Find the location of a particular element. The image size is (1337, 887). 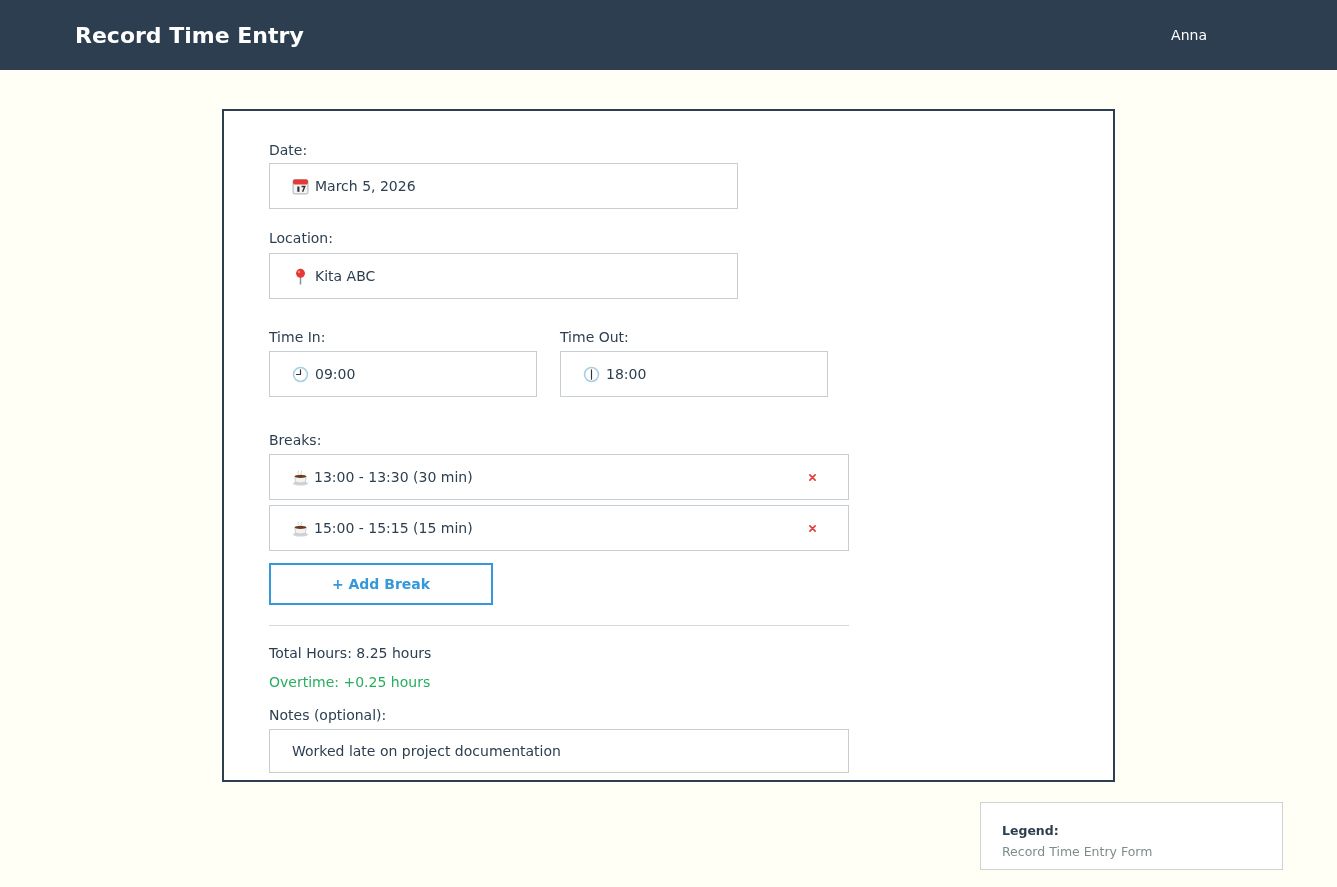

field-label: Notes (optional): is located at coordinates (328, 715).